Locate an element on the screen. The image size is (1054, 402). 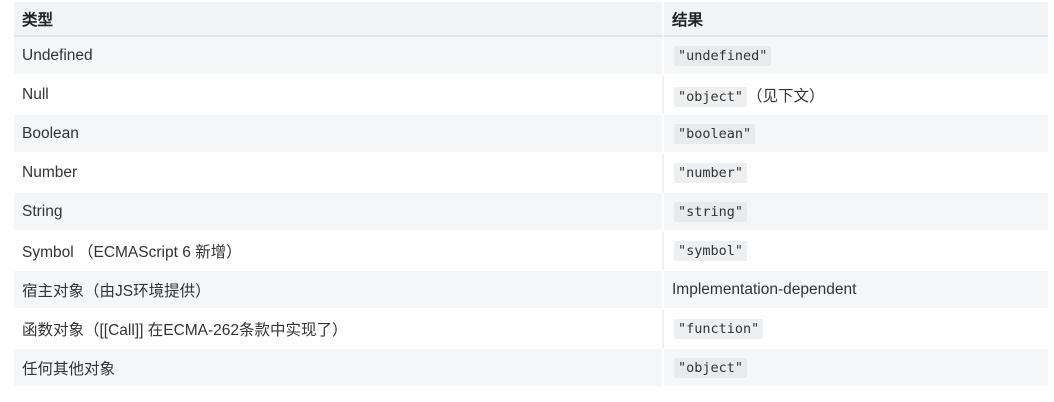
result-code: "number" is located at coordinates (711, 172).